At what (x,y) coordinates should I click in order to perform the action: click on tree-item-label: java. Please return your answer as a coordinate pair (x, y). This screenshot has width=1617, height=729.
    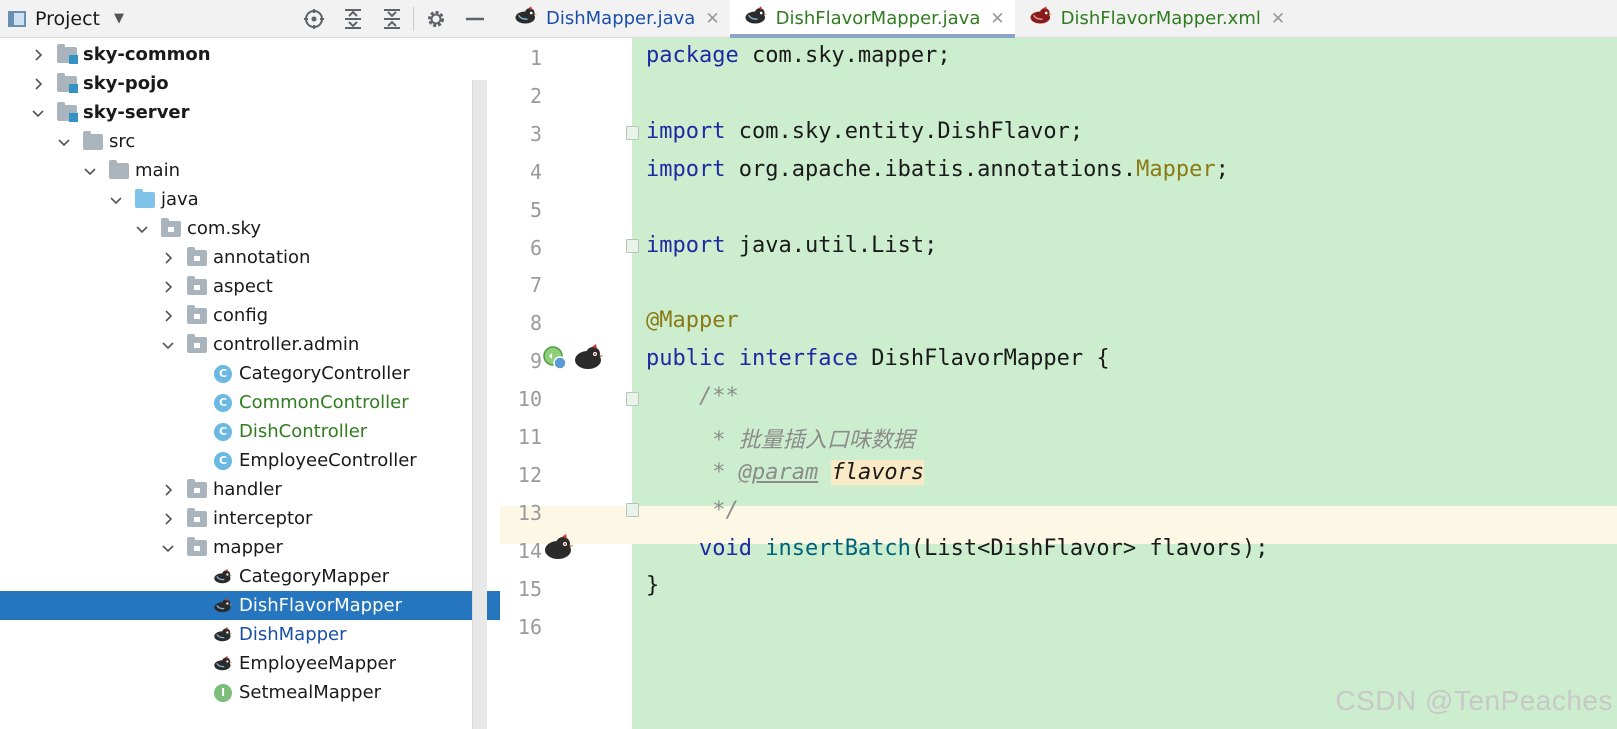
    Looking at the image, I should click on (180, 199).